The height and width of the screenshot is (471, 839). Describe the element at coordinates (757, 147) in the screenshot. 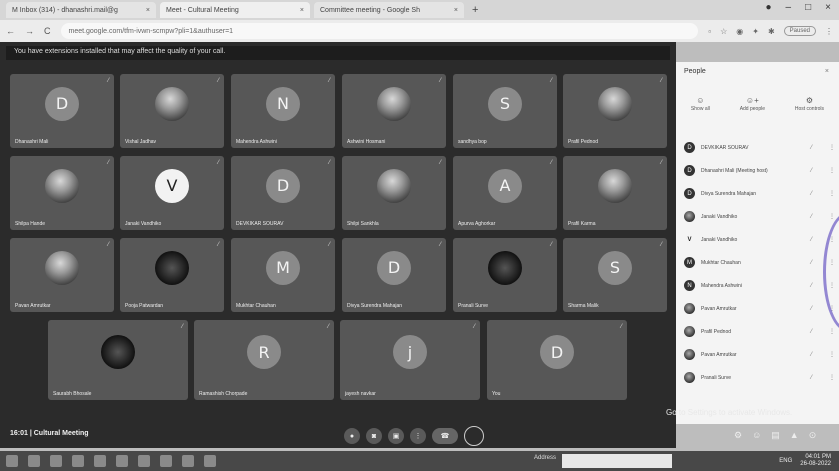

I see `participant-row: D DEVKIKAR SOURAV ⁄ ⋮` at that location.